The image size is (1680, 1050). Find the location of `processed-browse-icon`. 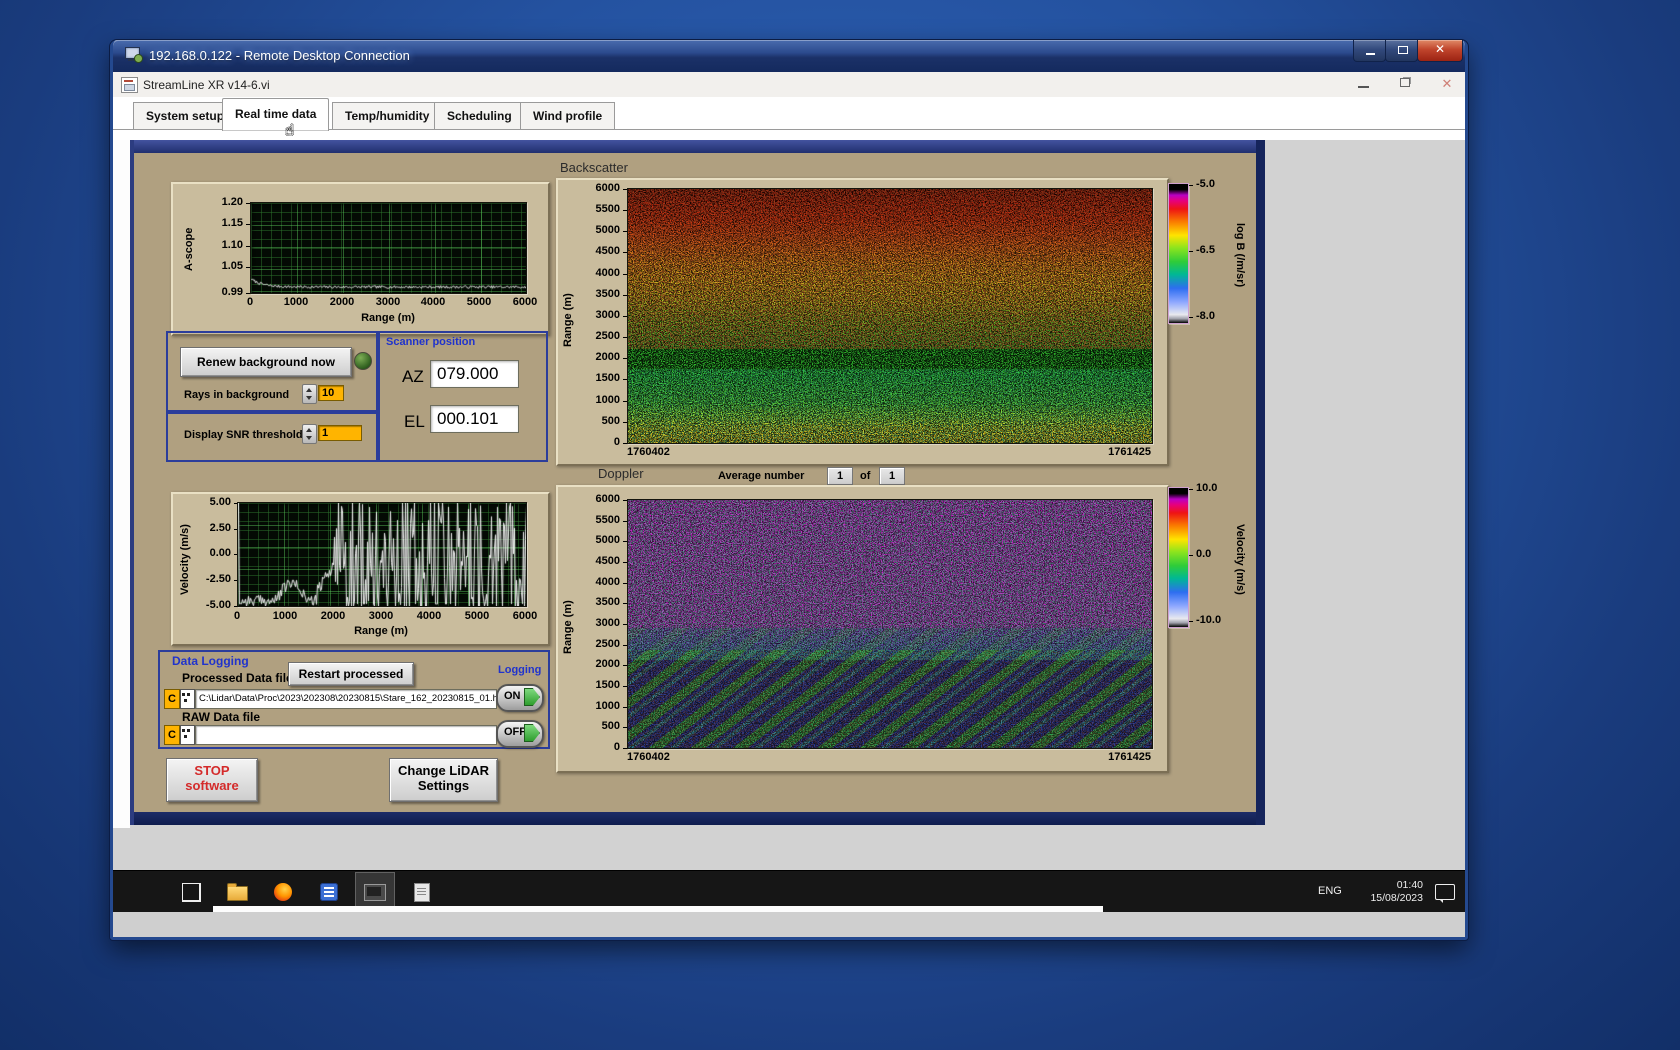

processed-browse-icon is located at coordinates (187, 699).